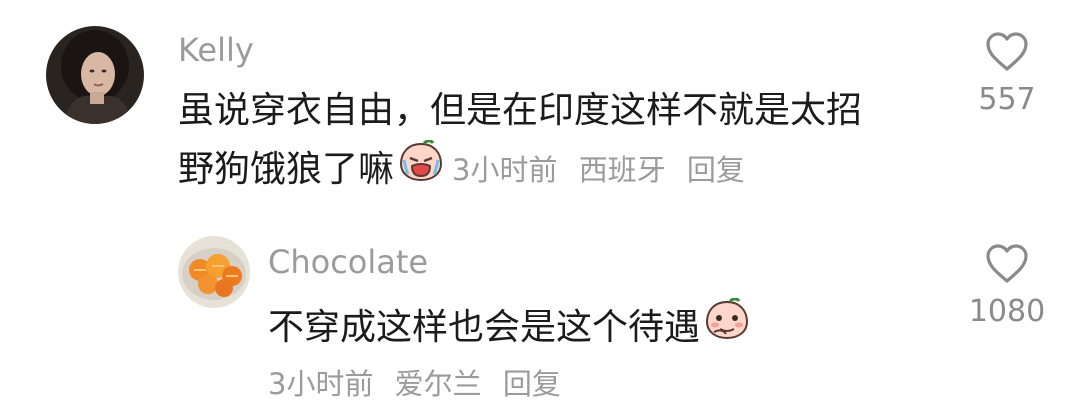 The image size is (1080, 419). I want to click on crying-face-icon, so click(421, 169).